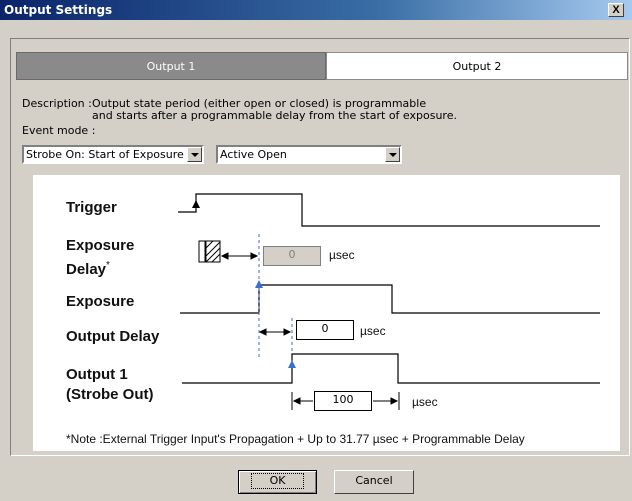  Describe the element at coordinates (390, 299) in the screenshot. I see `exposure-waveform` at that location.